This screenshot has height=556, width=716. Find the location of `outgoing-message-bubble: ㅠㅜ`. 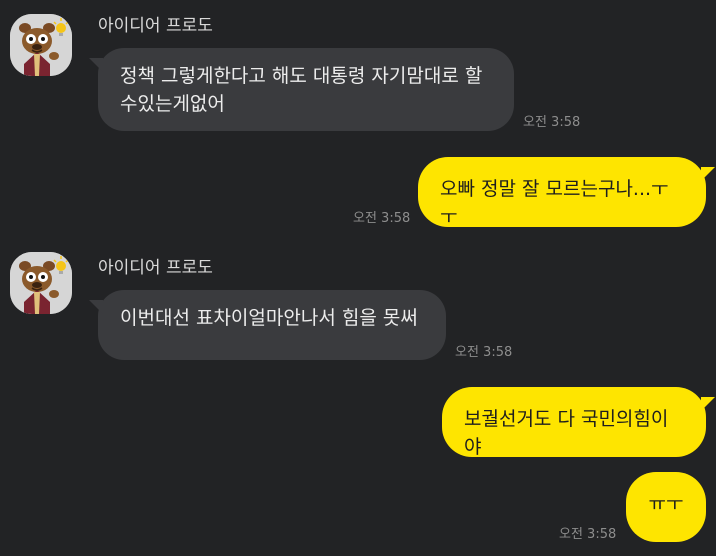

outgoing-message-bubble: ㅠㅜ is located at coordinates (666, 507).